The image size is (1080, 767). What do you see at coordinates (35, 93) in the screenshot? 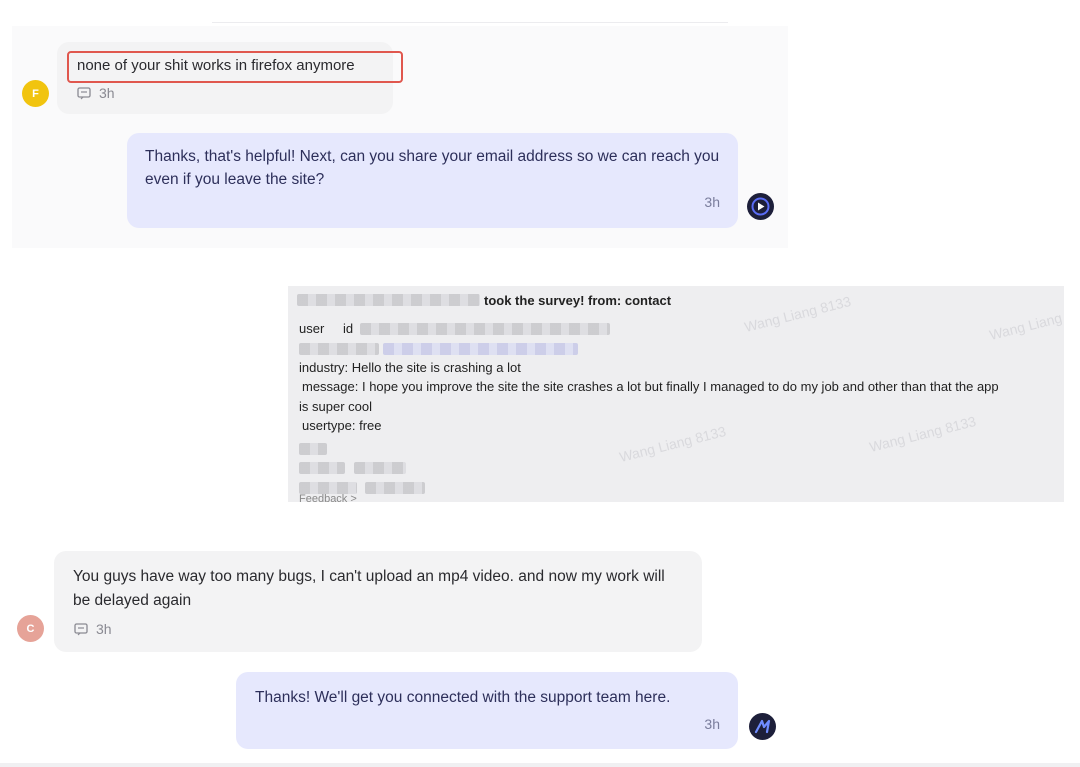
I see `user-avatar: F` at bounding box center [35, 93].